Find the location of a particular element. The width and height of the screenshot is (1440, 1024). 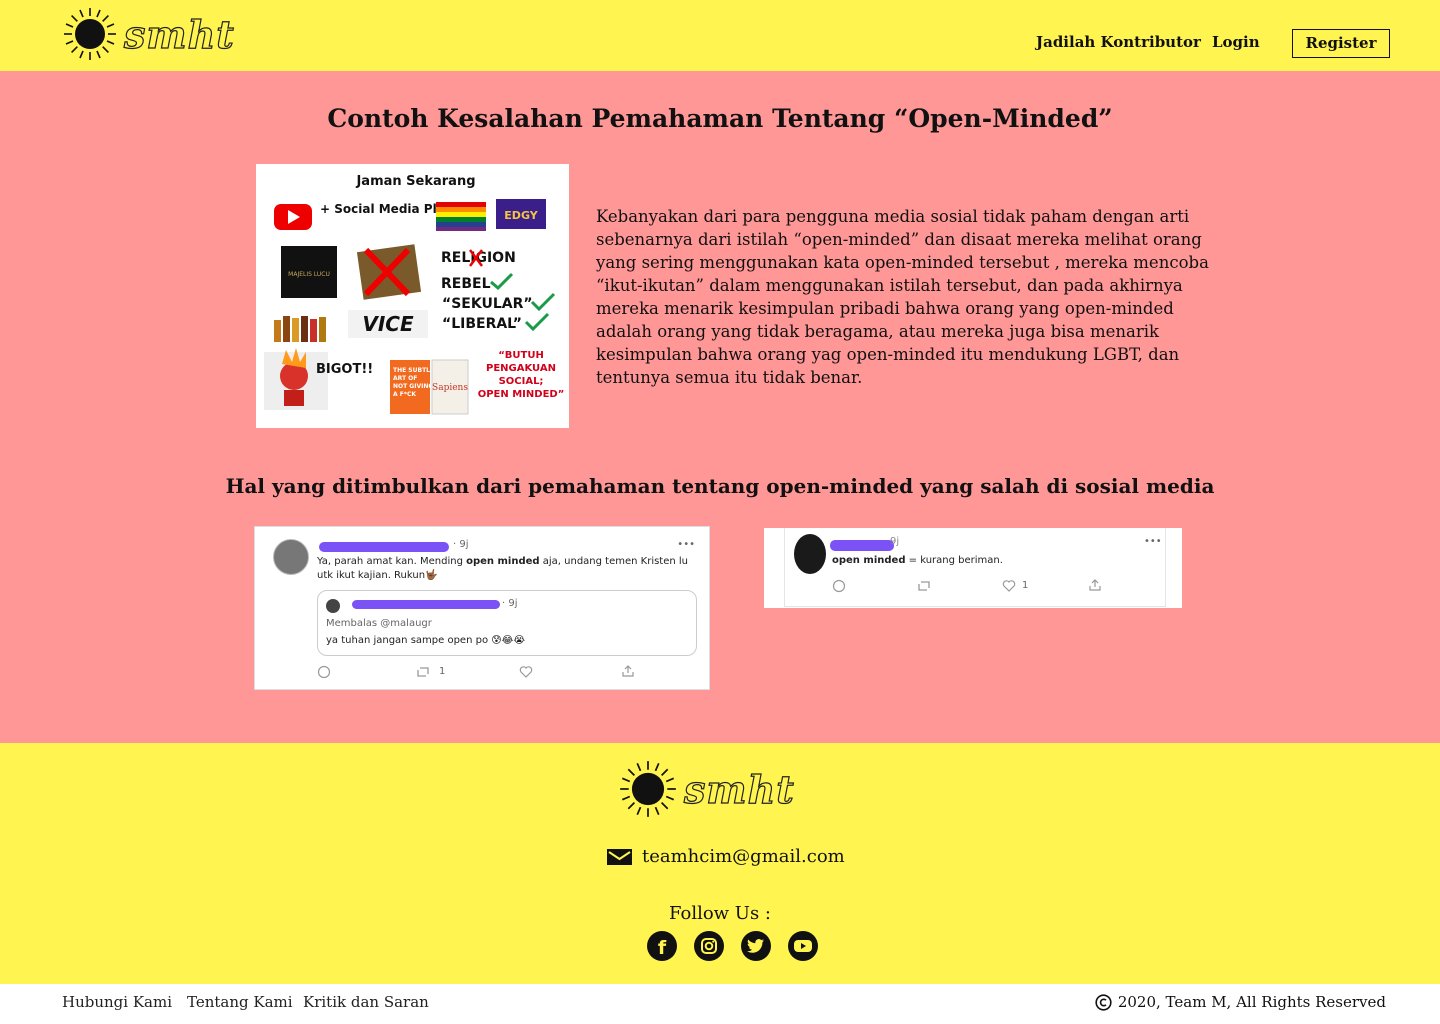

site-logo: smht is located at coordinates (148, 34).